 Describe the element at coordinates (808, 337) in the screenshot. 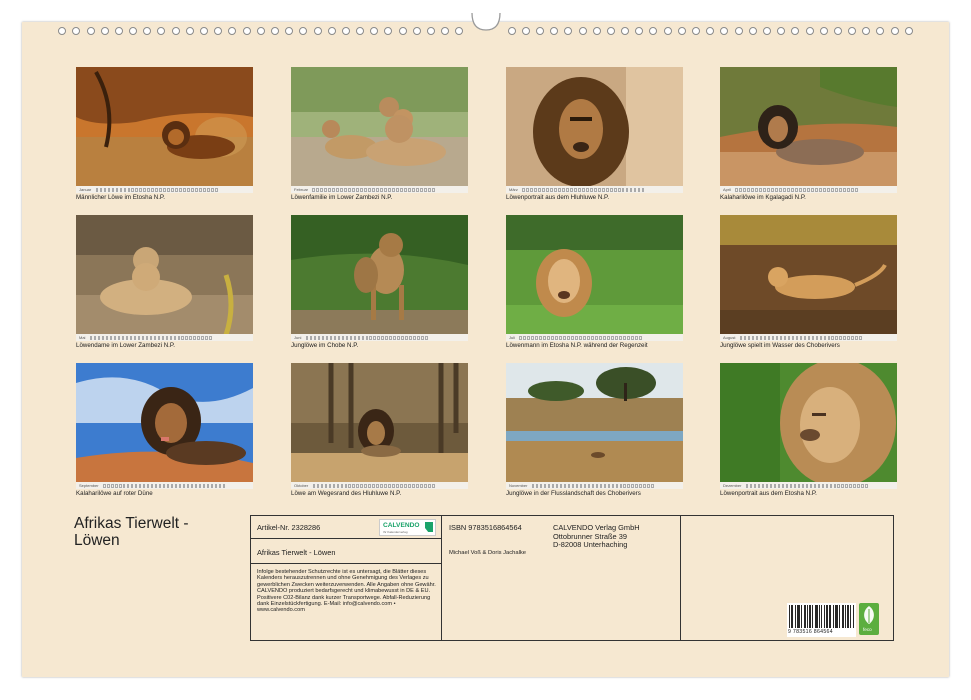

I see `mini-calendar-strip: August` at that location.